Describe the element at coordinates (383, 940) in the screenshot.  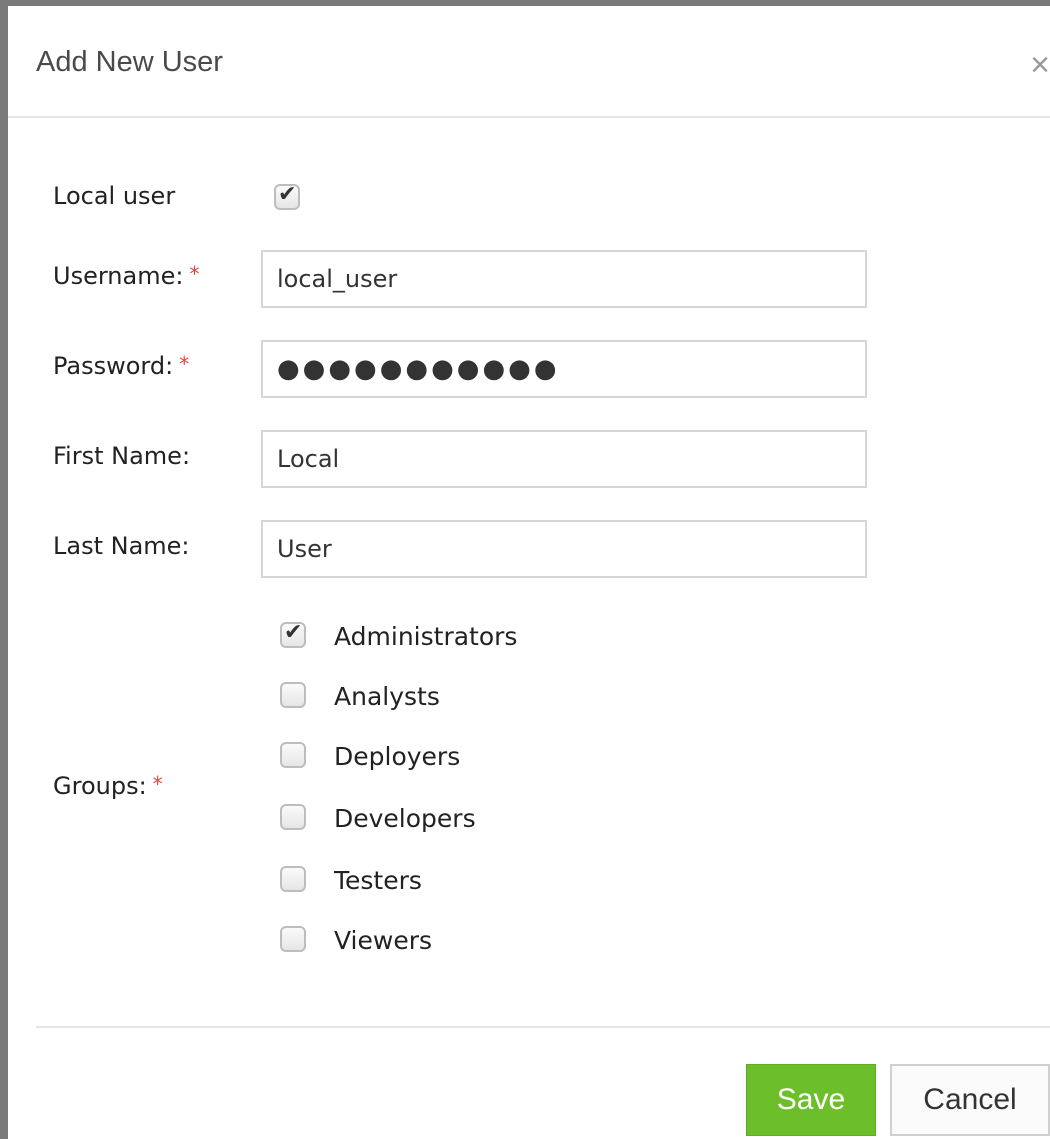
I see `group-label: Viewers` at that location.